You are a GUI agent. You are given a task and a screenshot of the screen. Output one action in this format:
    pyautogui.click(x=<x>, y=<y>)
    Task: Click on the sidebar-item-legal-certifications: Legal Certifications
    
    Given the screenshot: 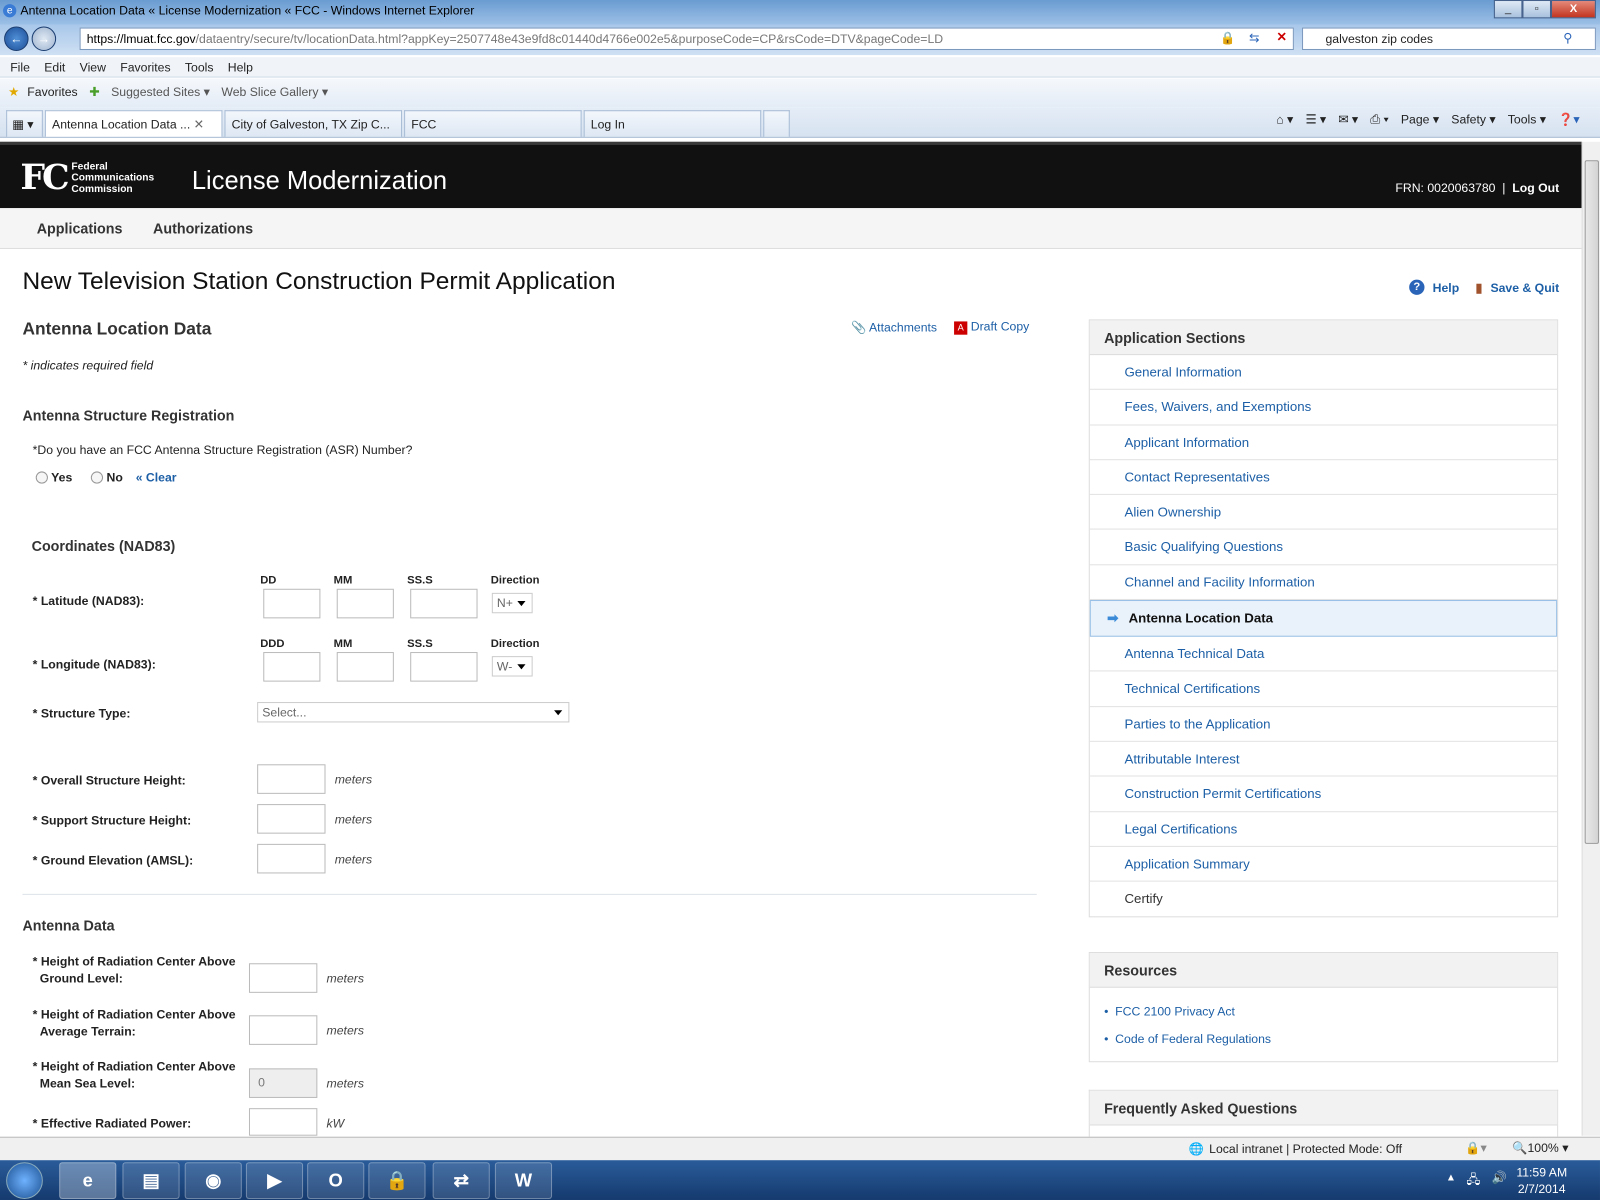 What is the action you would take?
    pyautogui.click(x=1323, y=829)
    